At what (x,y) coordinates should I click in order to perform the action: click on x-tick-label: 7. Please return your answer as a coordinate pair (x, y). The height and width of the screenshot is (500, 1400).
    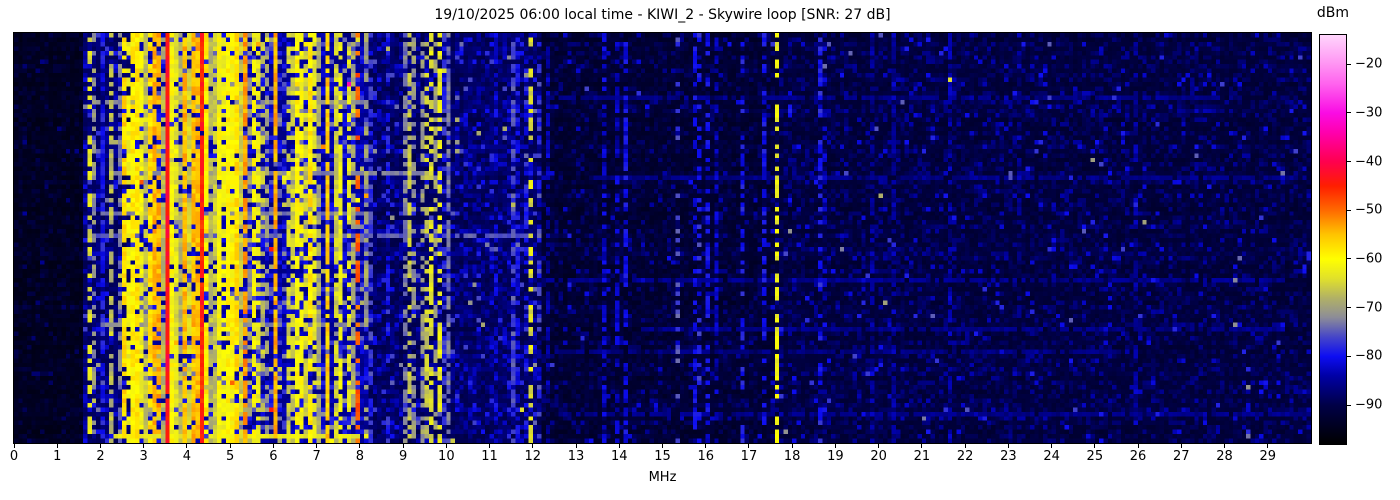
    Looking at the image, I should click on (316, 456).